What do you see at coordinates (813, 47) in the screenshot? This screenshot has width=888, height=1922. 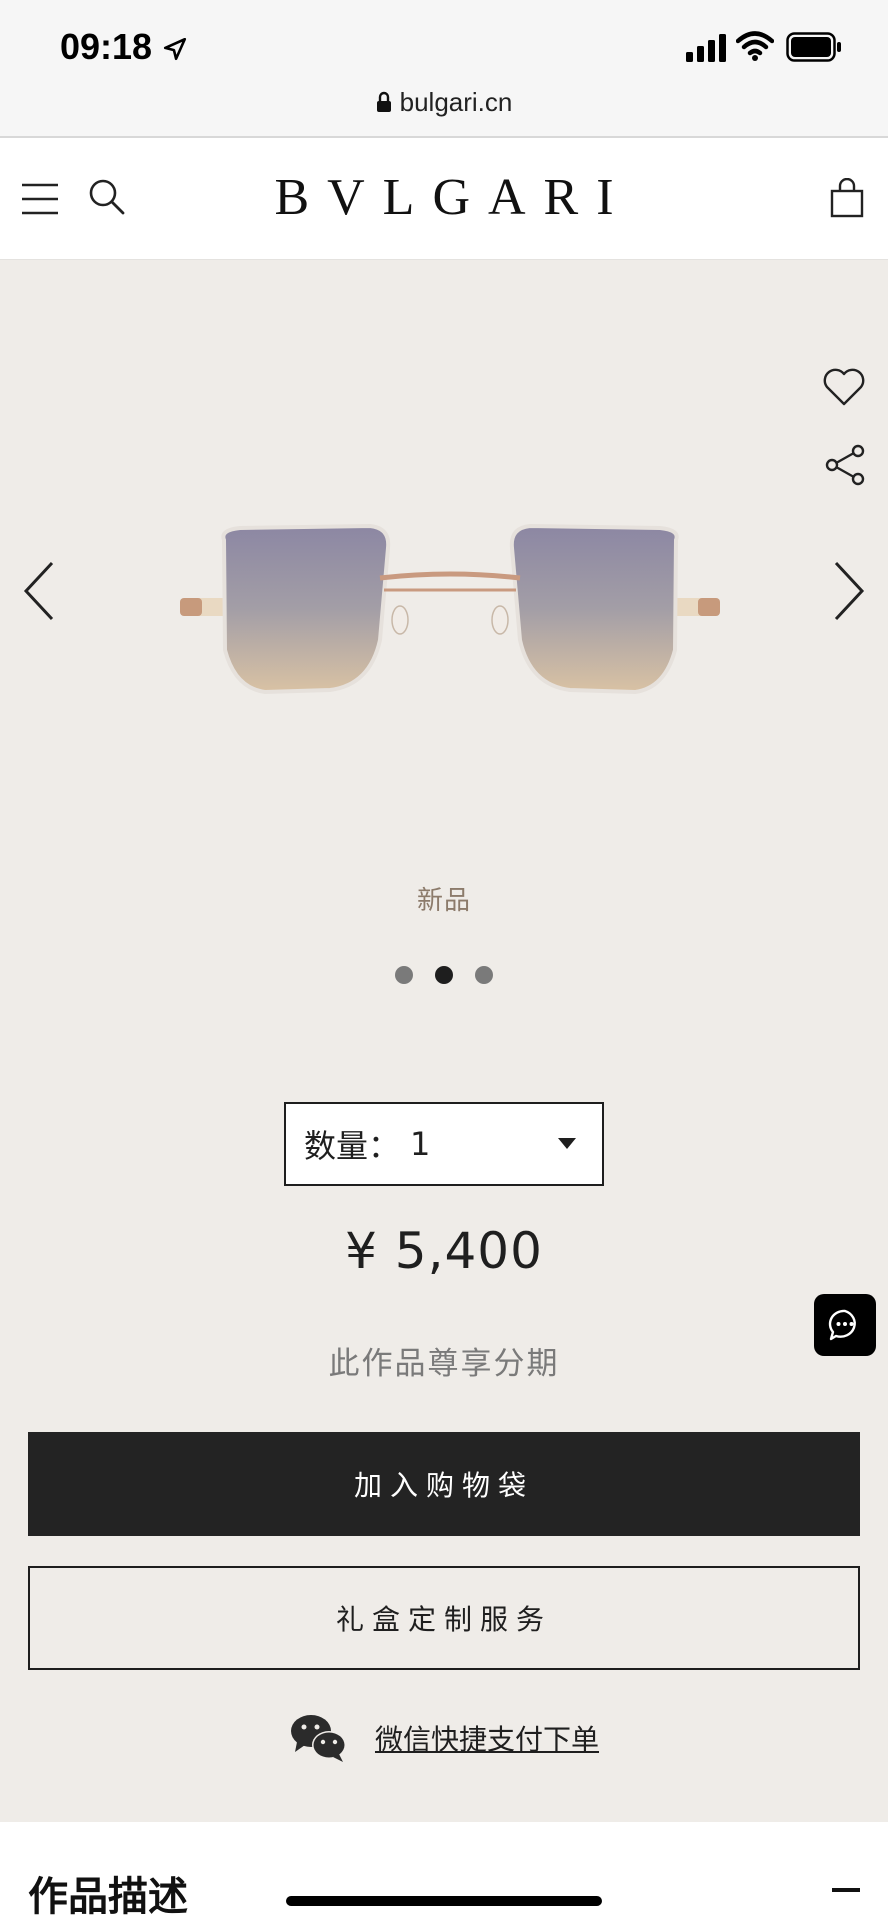 I see `battery-icon` at bounding box center [813, 47].